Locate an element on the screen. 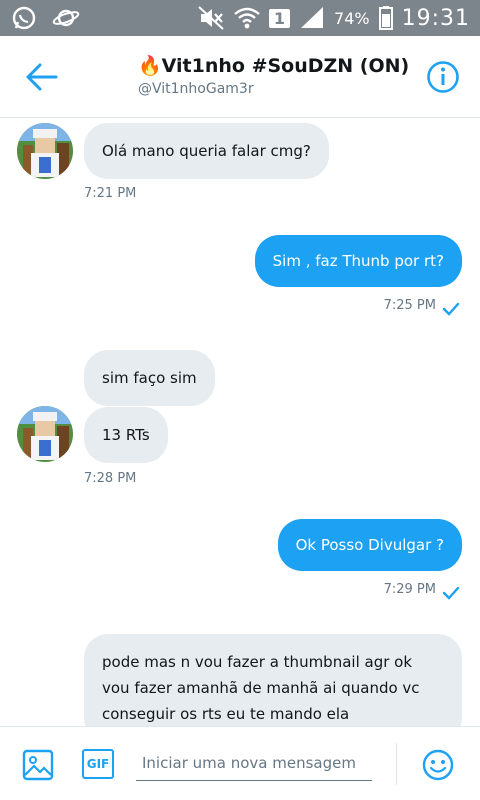 The height and width of the screenshot is (800, 480). compose-bar: GIF is located at coordinates (240, 763).